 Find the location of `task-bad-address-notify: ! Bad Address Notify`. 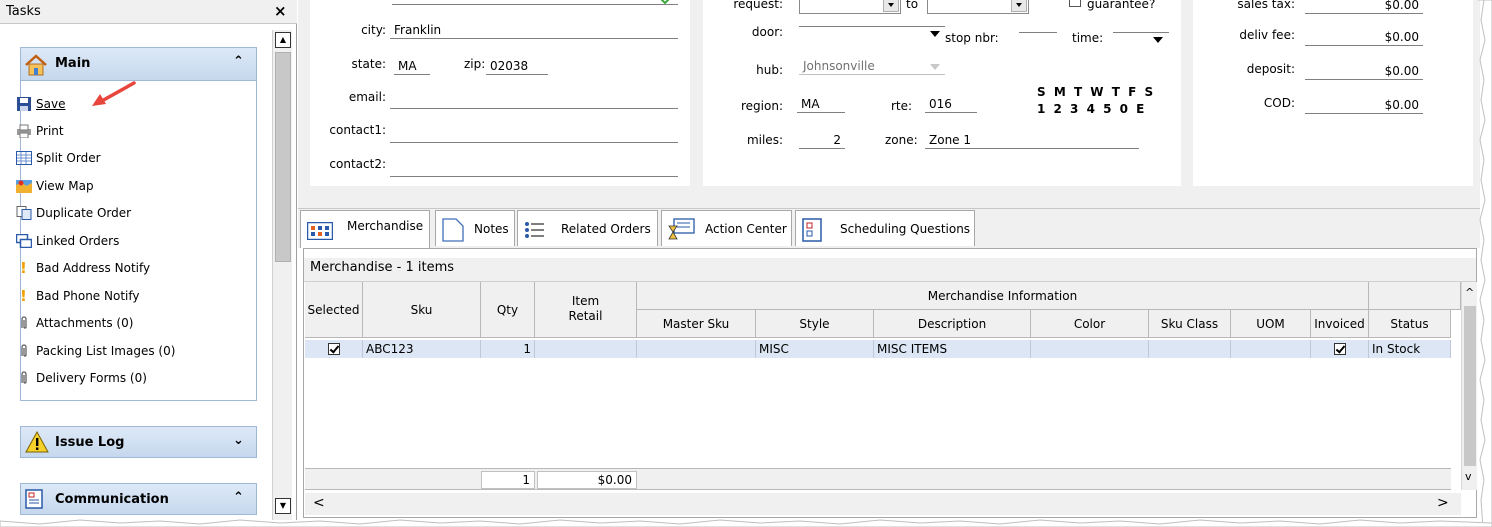

task-bad-address-notify: ! Bad Address Notify is located at coordinates (85, 268).